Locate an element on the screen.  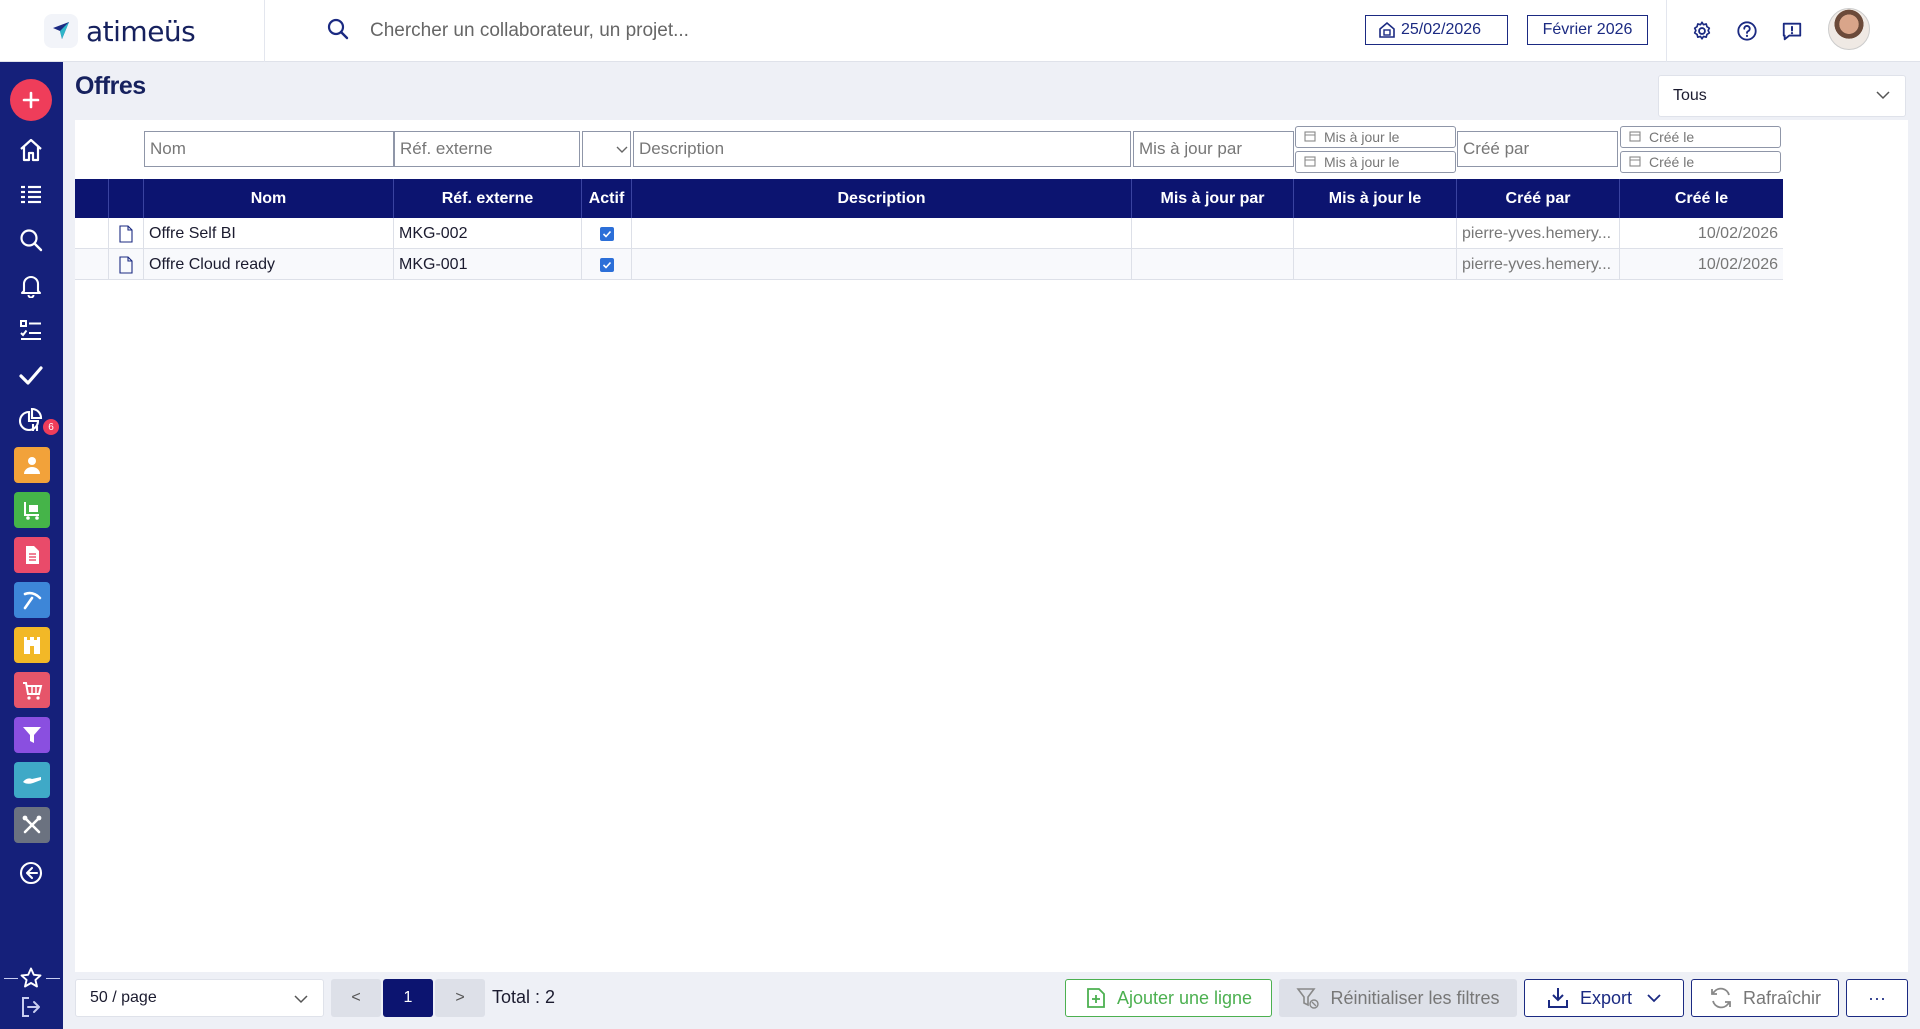
period-selector: Février 2026 is located at coordinates (1587, 30).